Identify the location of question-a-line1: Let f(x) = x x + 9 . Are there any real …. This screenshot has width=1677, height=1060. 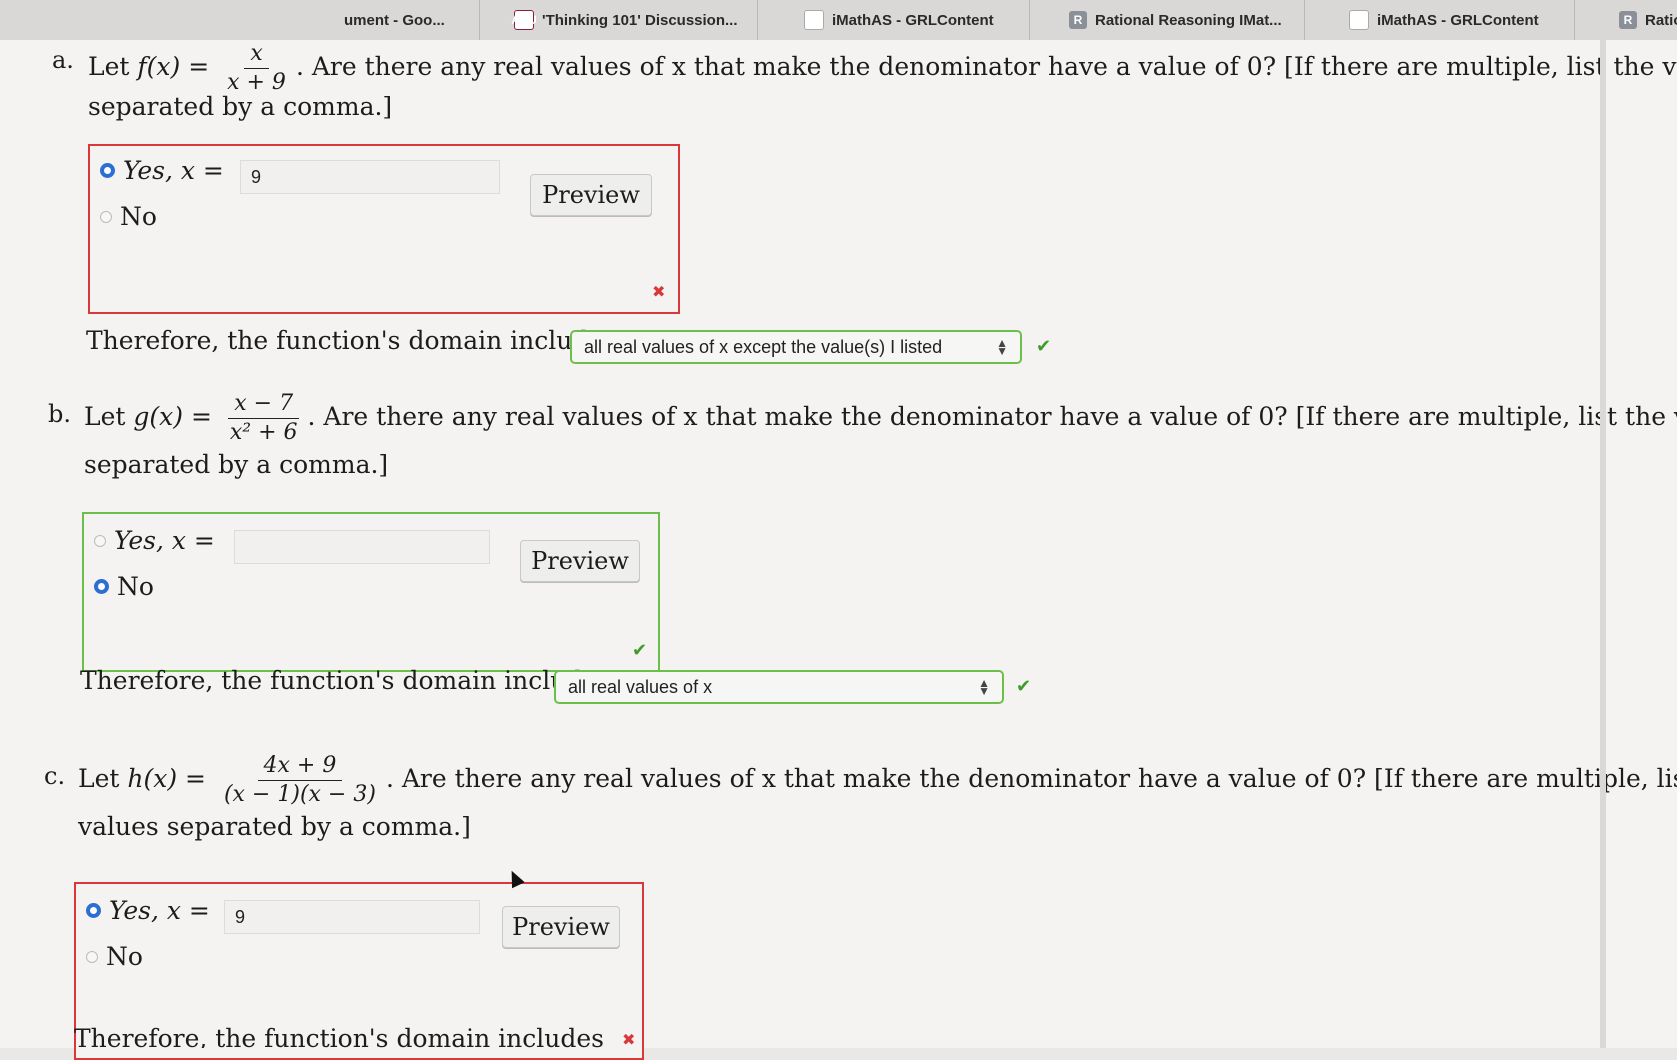
(882, 68).